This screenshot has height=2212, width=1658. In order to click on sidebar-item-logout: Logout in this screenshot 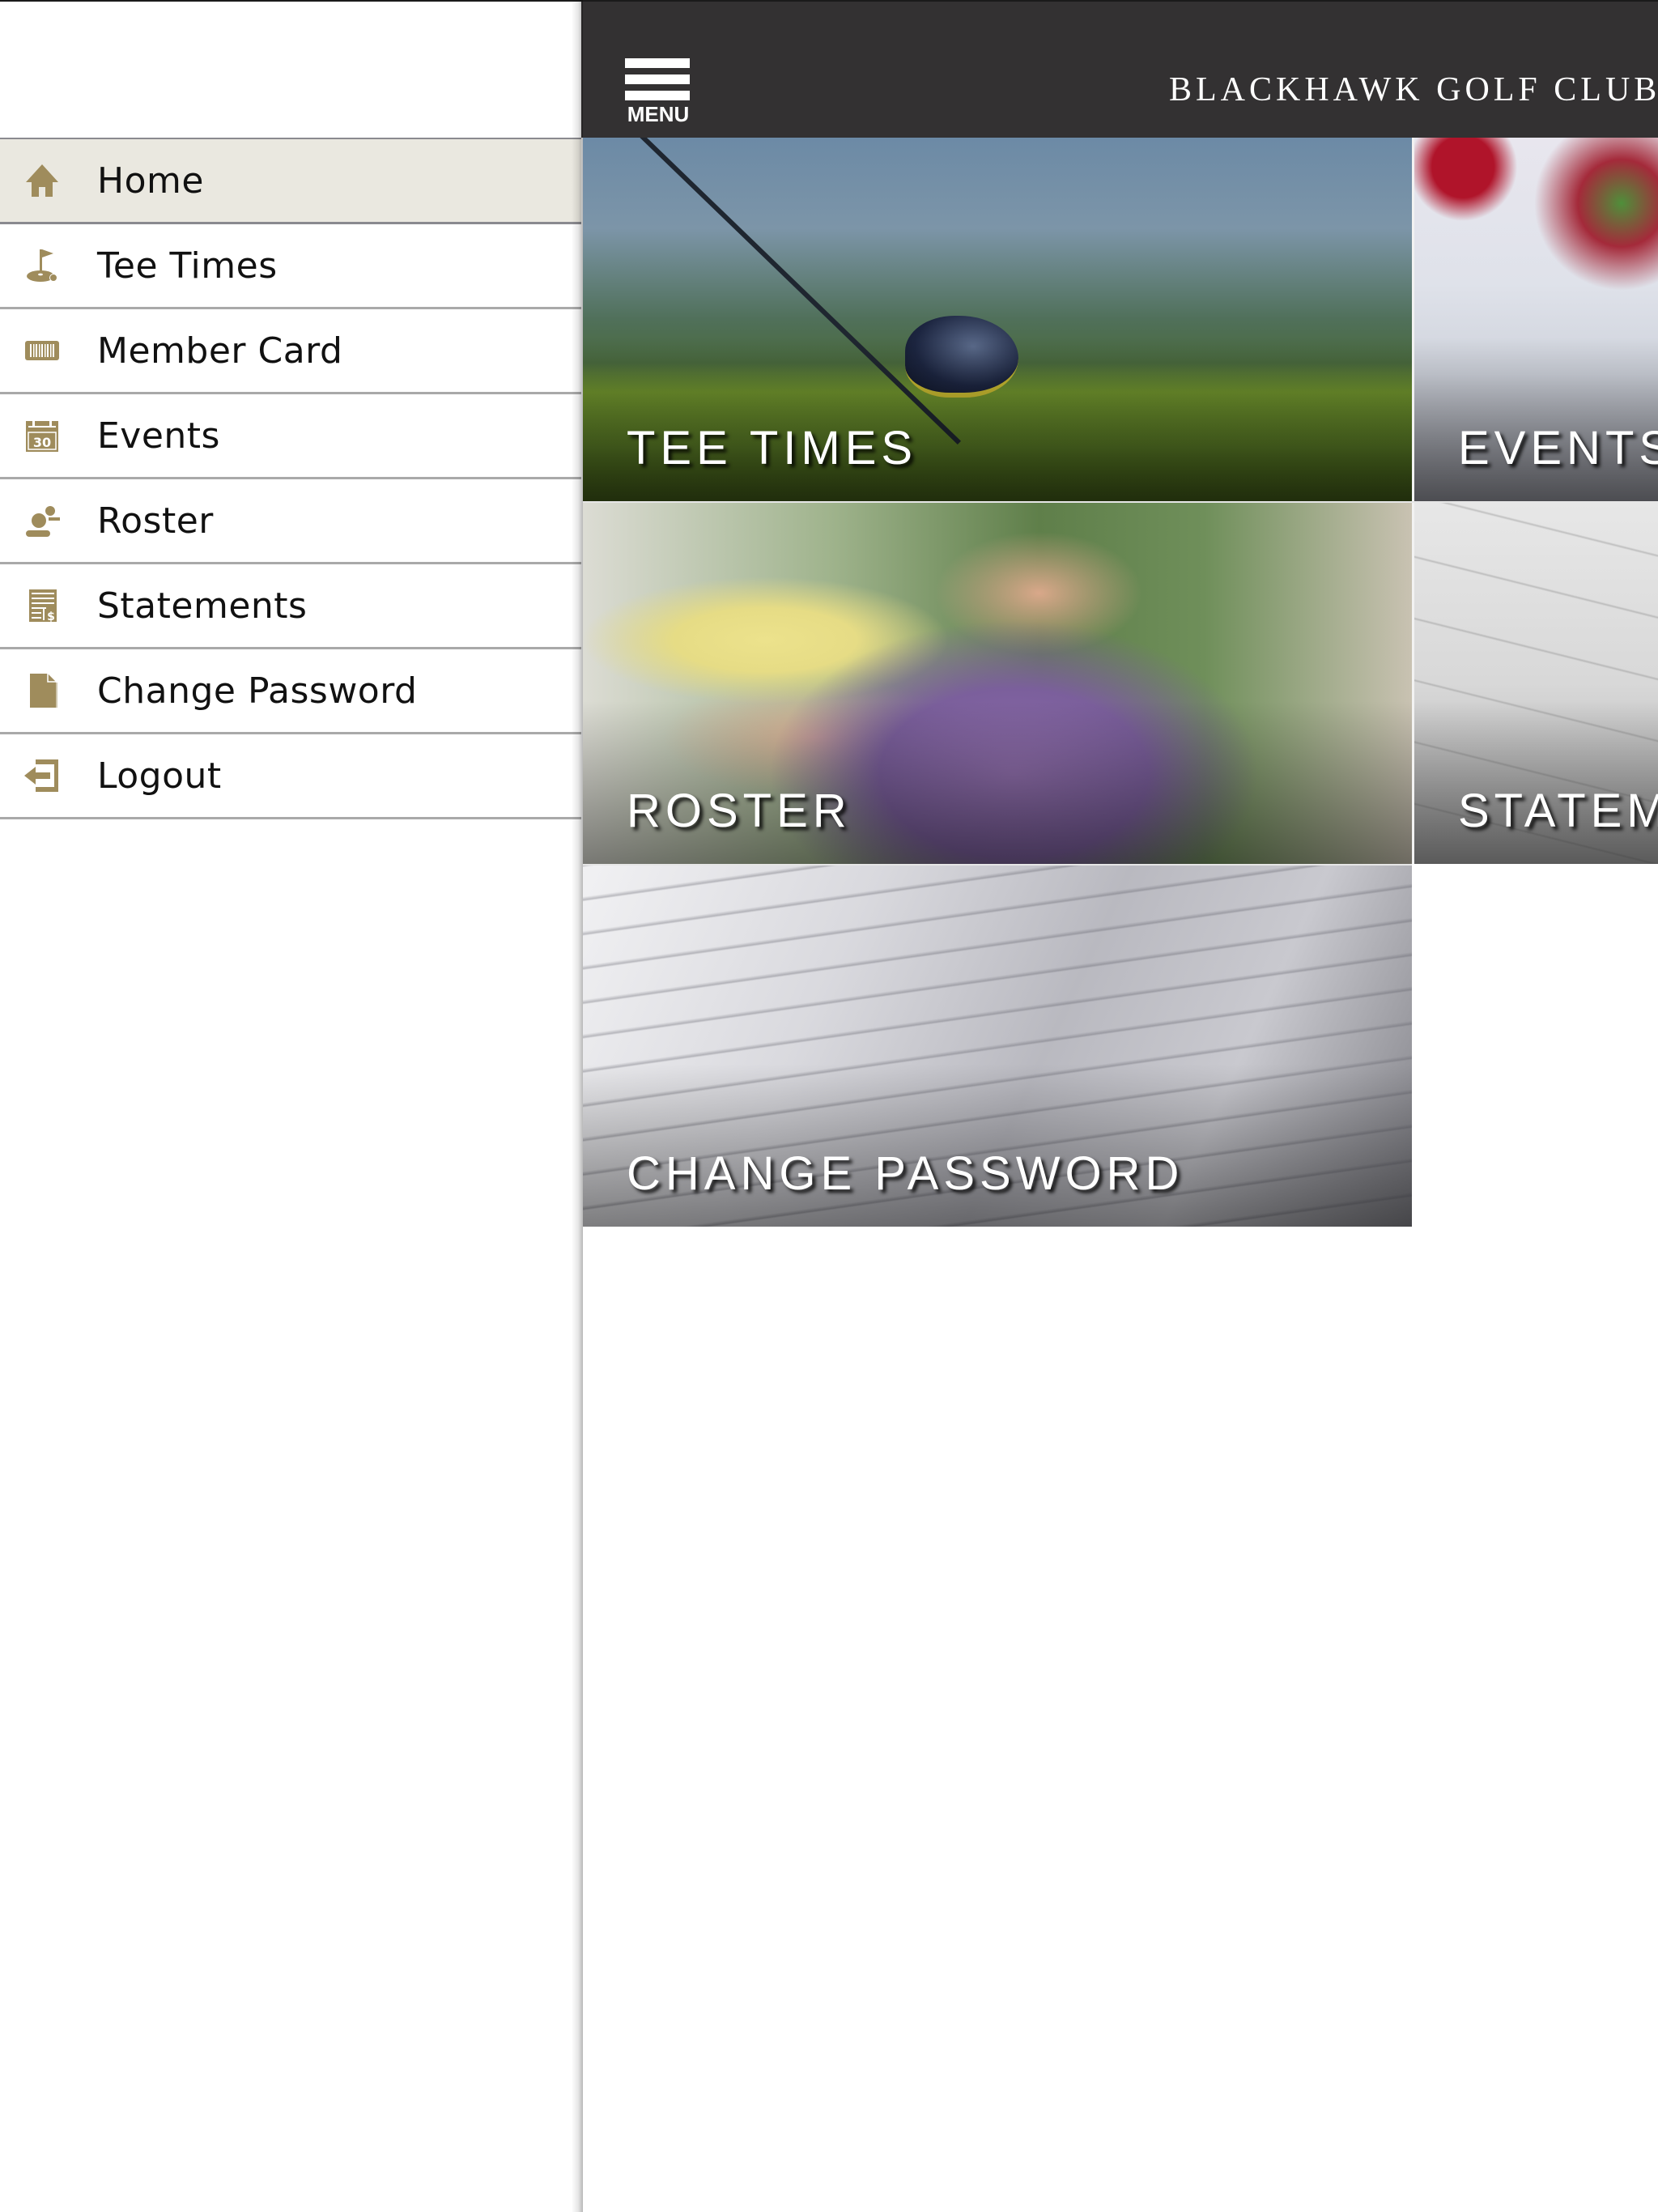, I will do `click(290, 777)`.